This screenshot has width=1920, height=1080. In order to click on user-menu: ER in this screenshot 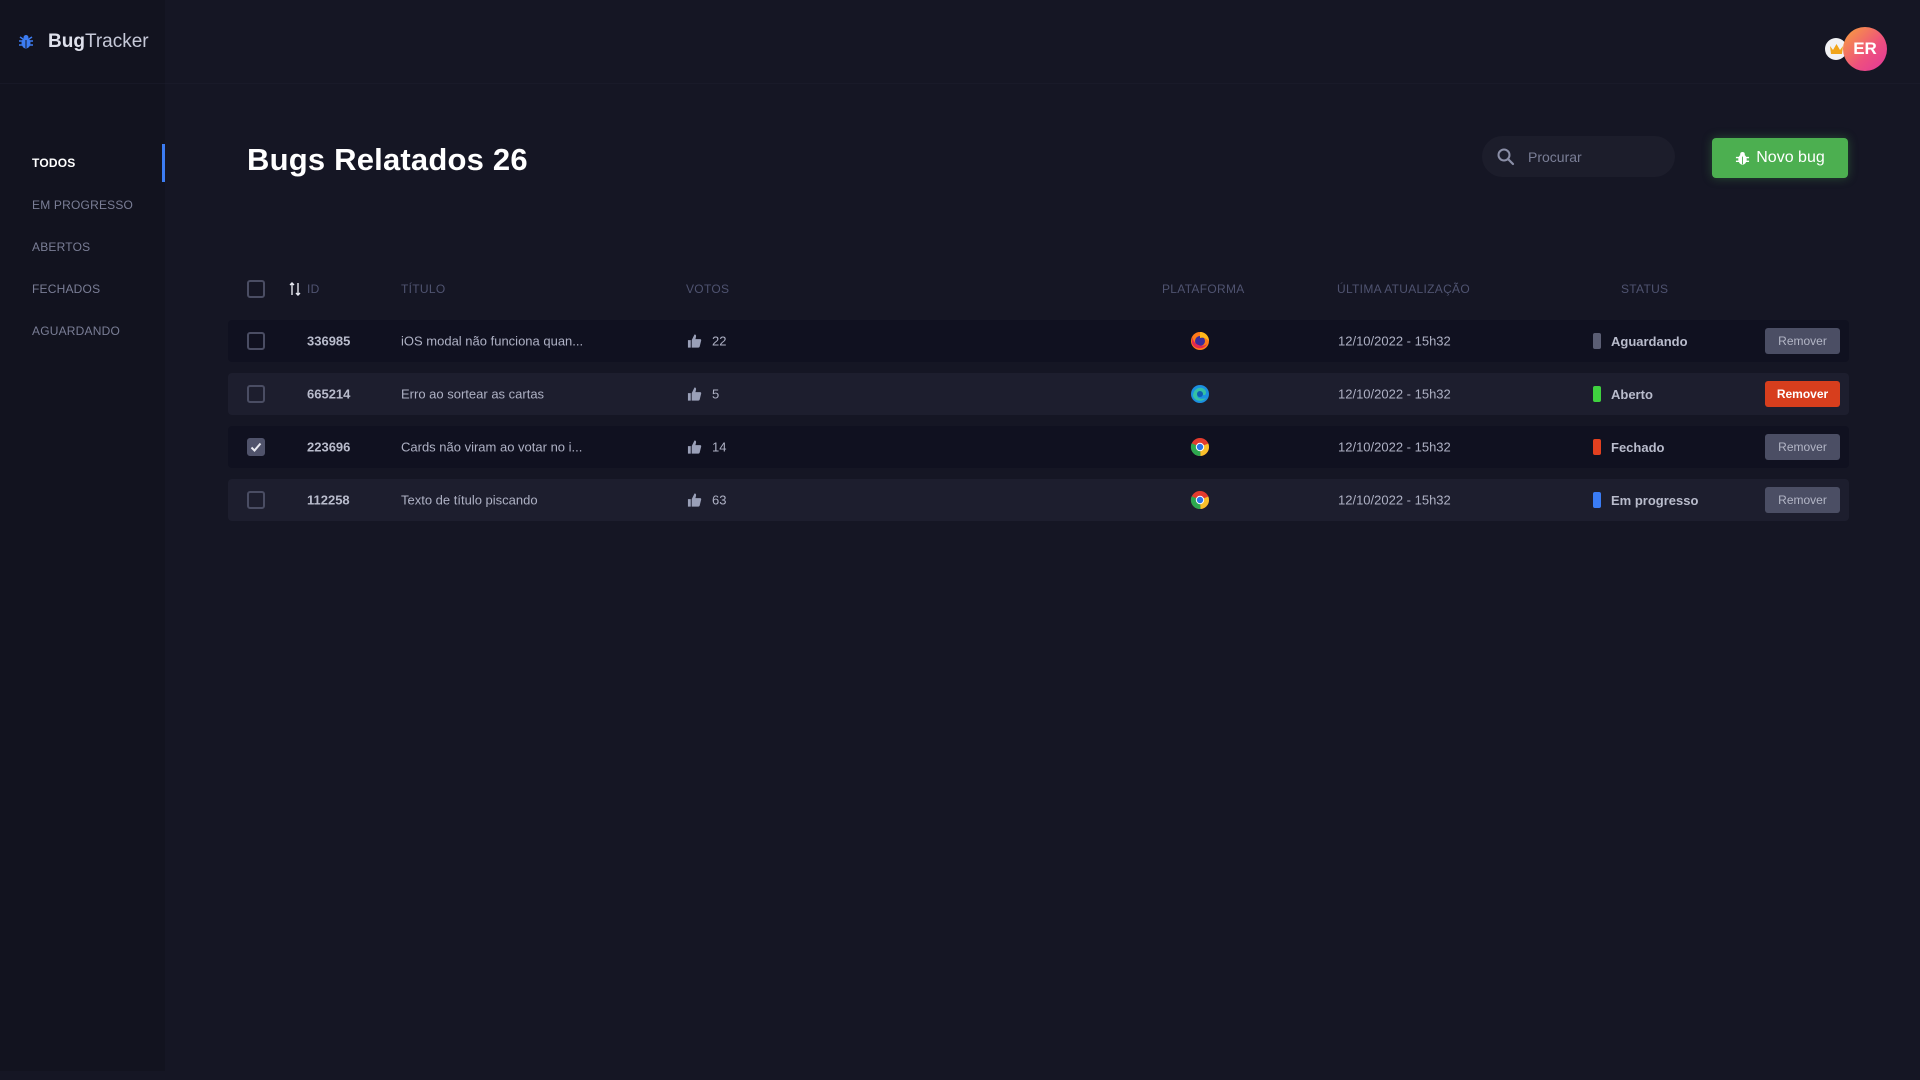, I will do `click(1856, 49)`.